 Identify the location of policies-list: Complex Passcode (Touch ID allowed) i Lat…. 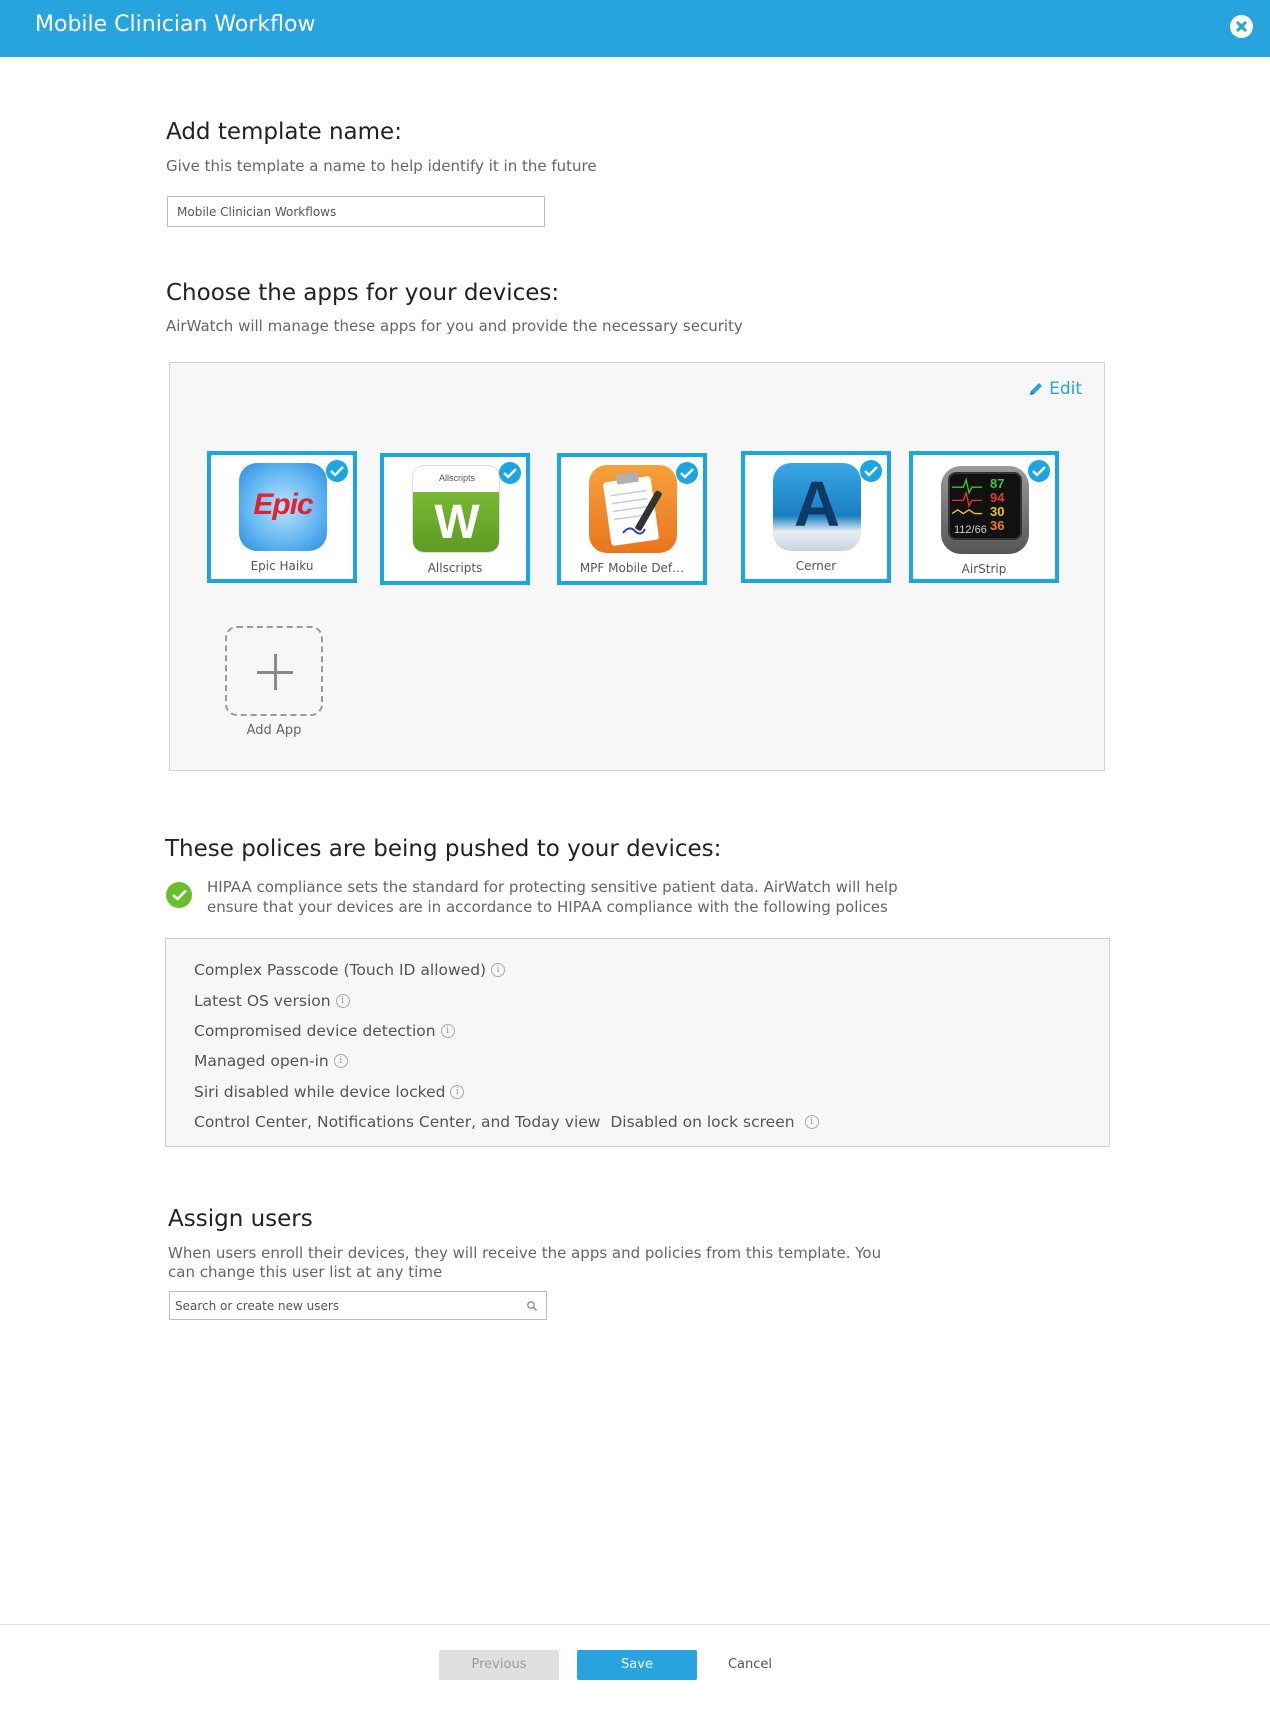
(637, 1042).